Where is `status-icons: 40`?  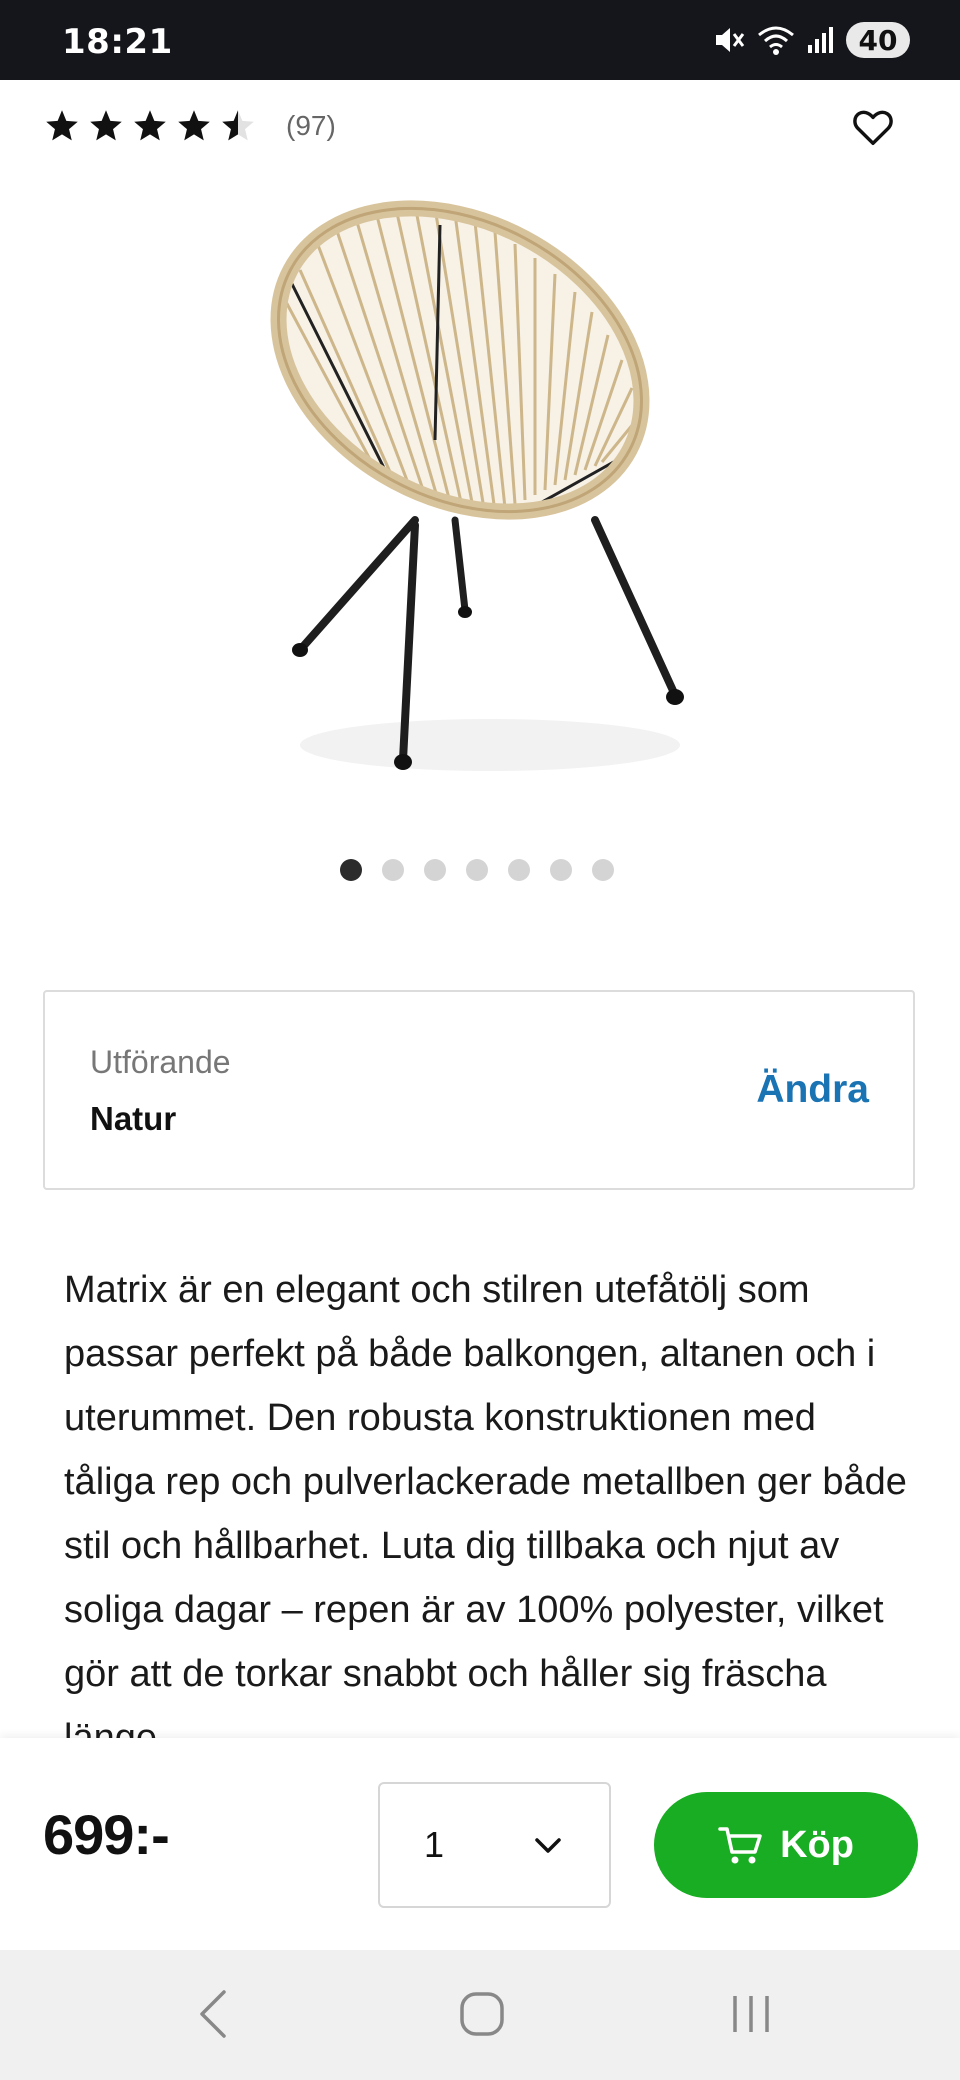
status-icons: 40 is located at coordinates (811, 40).